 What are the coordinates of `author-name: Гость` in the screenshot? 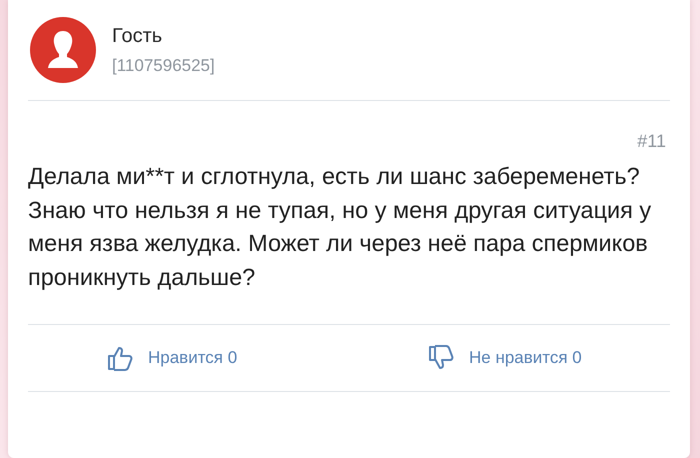 It's located at (138, 36).